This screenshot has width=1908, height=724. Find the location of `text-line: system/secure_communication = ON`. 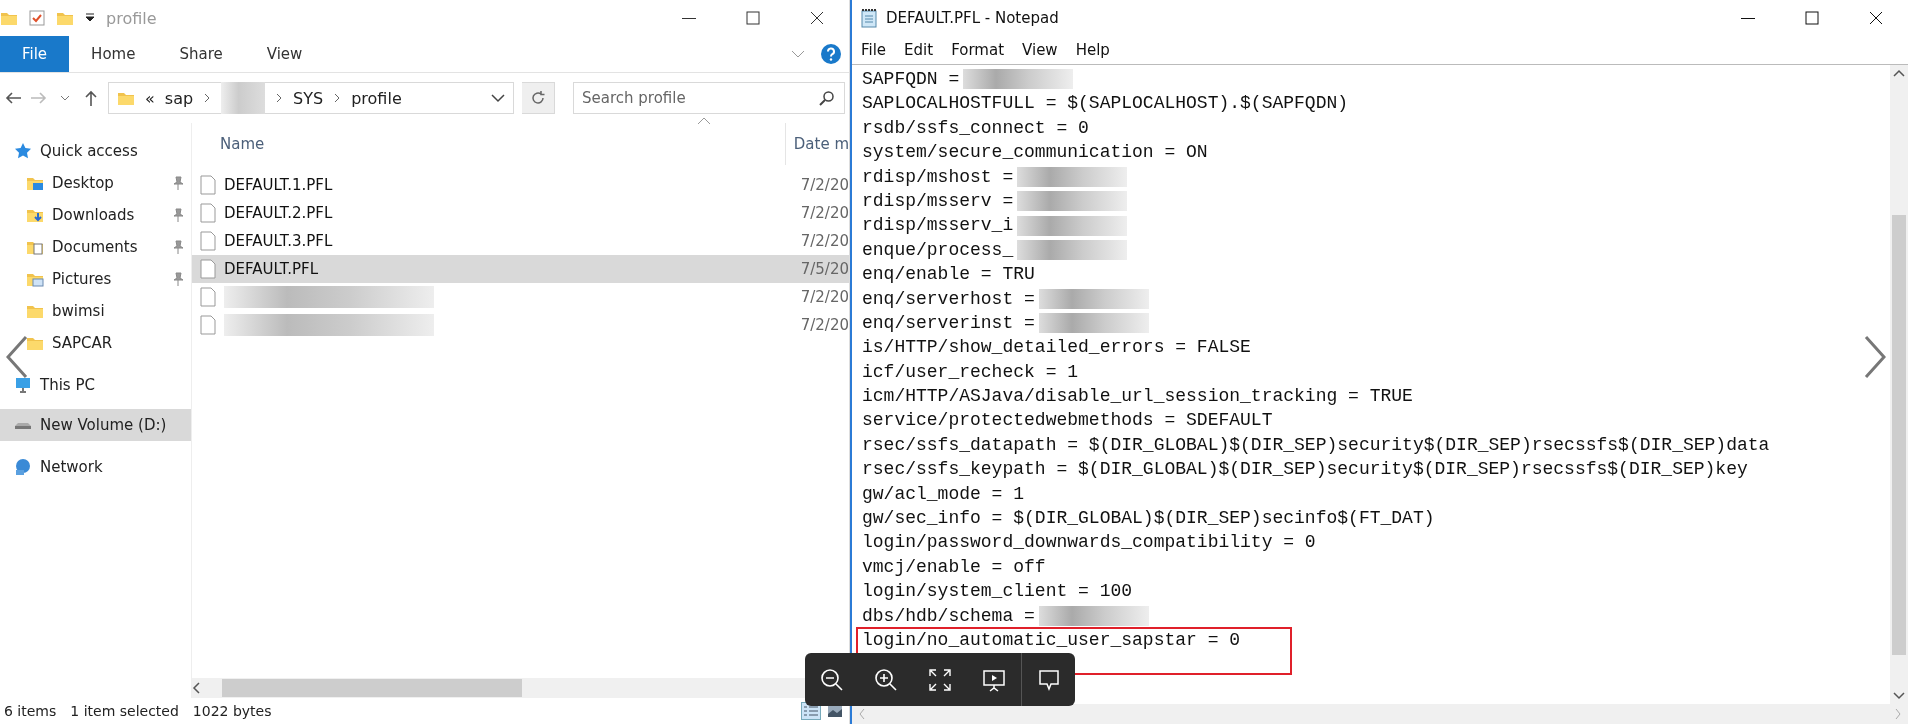

text-line: system/secure_communication = ON is located at coordinates (1035, 153).